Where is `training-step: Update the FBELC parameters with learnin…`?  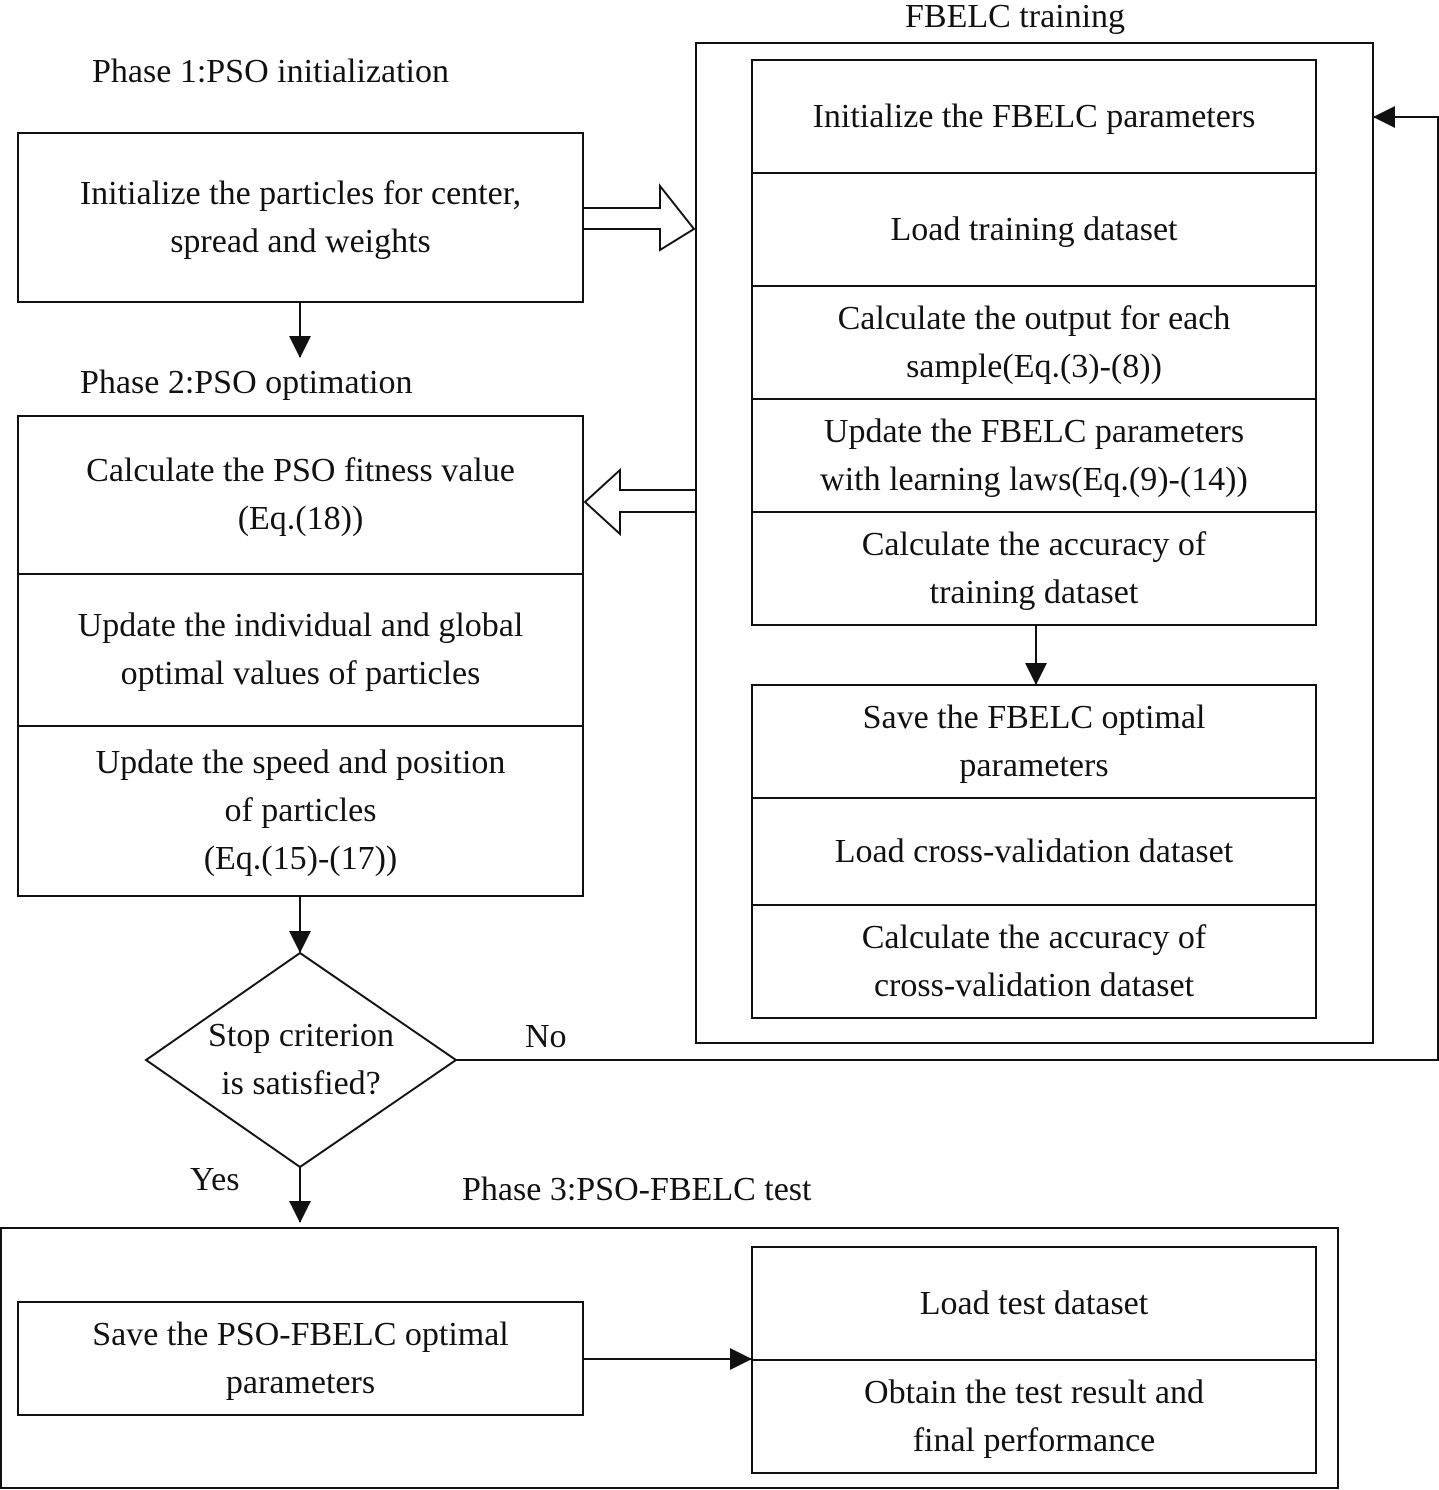 training-step: Update the FBELC parameters with learnin… is located at coordinates (1034, 455).